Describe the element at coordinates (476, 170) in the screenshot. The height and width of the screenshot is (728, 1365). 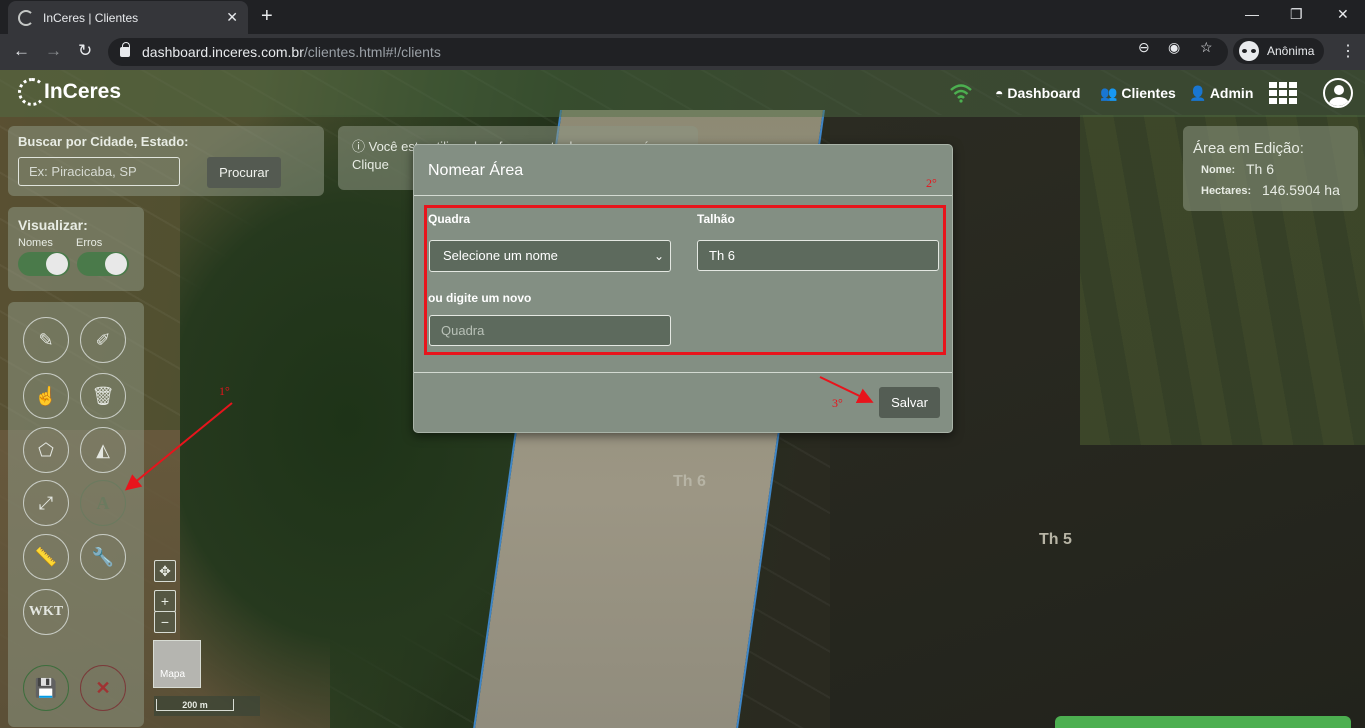
I see `modal-title: Nomear Área` at that location.